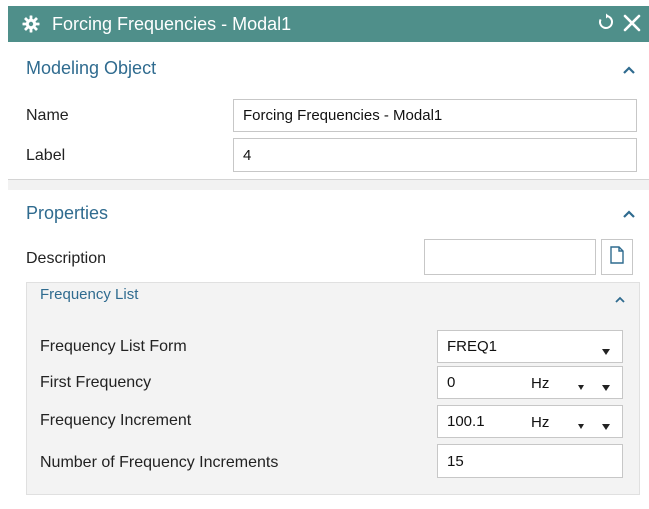 This screenshot has width=649, height=509. What do you see at coordinates (247, 155) in the screenshot?
I see `label-field-value: 4` at bounding box center [247, 155].